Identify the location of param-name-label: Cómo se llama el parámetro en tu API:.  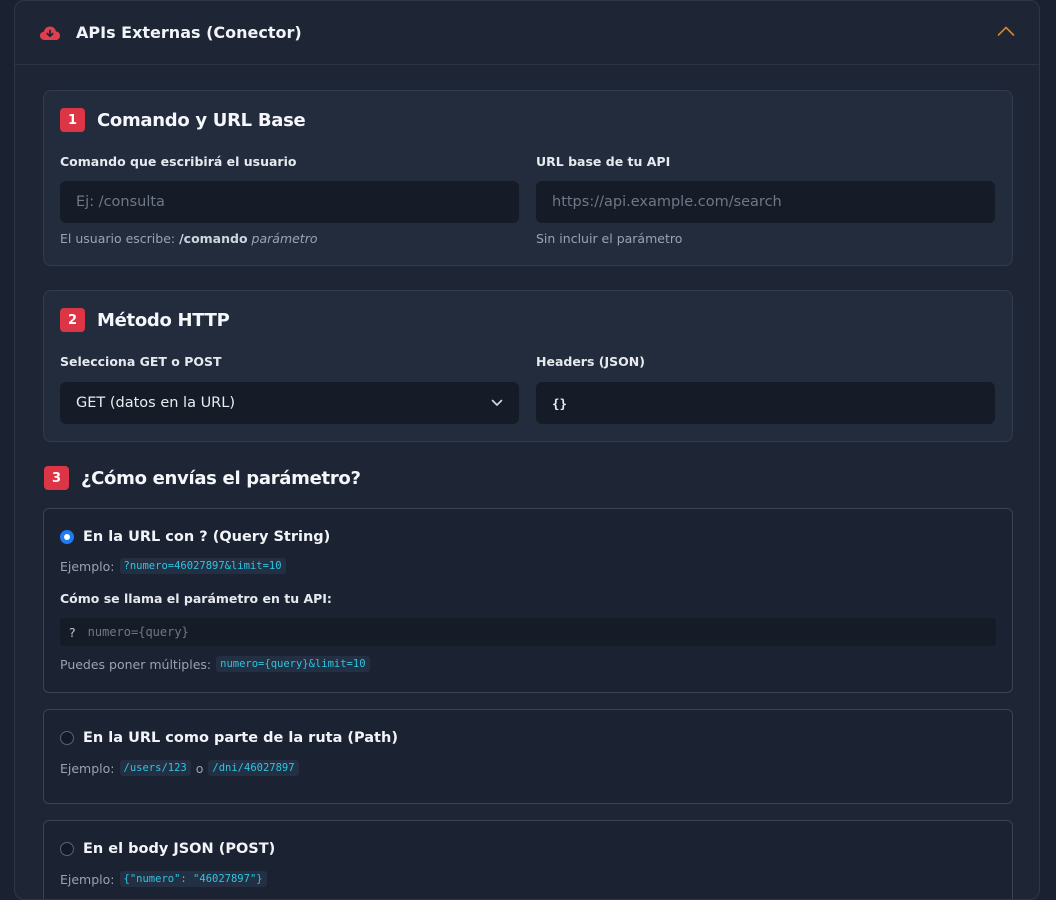
(196, 598).